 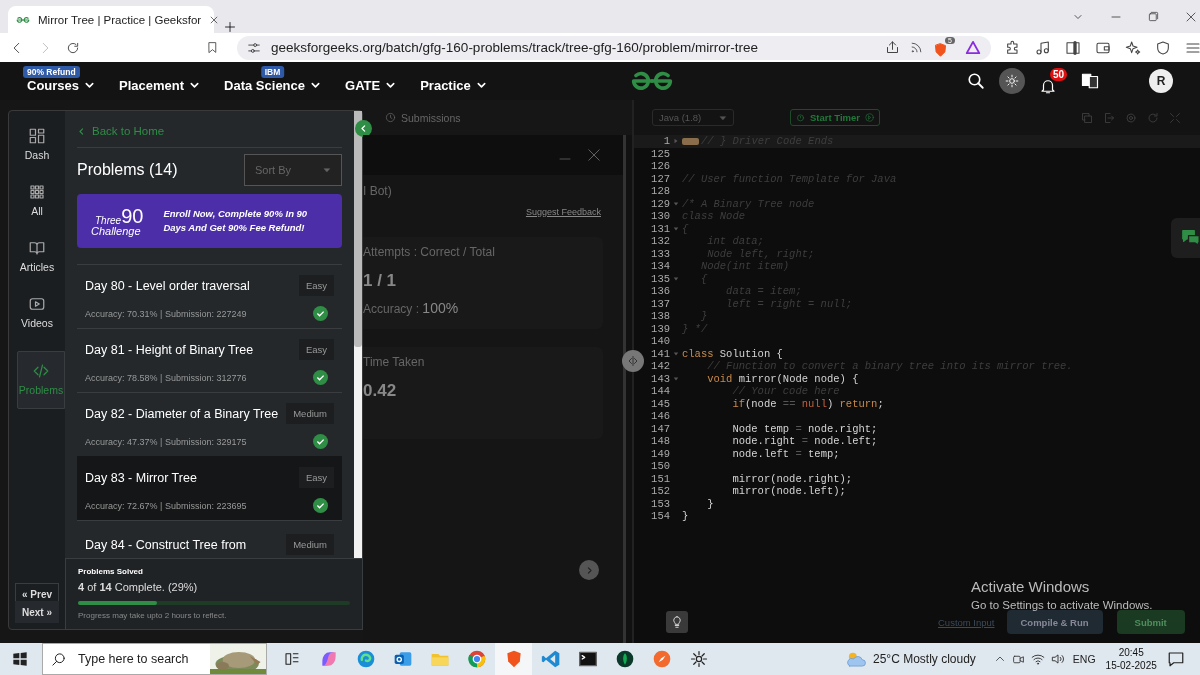 I want to click on split-handle, so click(x=633, y=361).